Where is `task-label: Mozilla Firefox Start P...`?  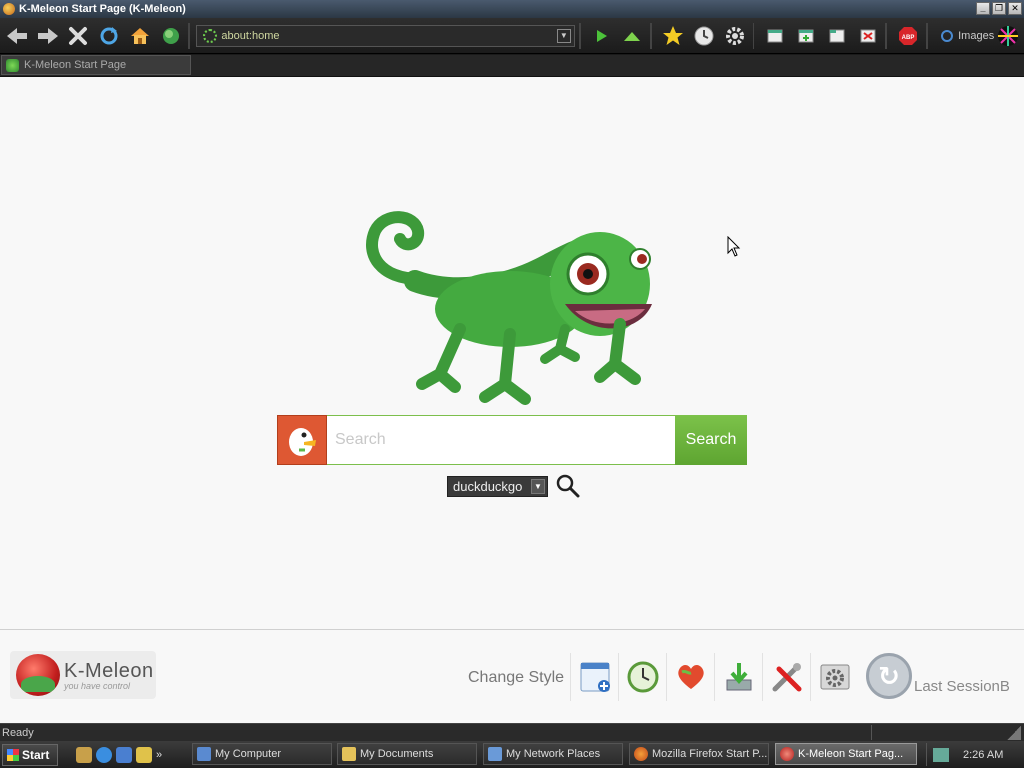
task-label: Mozilla Firefox Start P... is located at coordinates (710, 754).